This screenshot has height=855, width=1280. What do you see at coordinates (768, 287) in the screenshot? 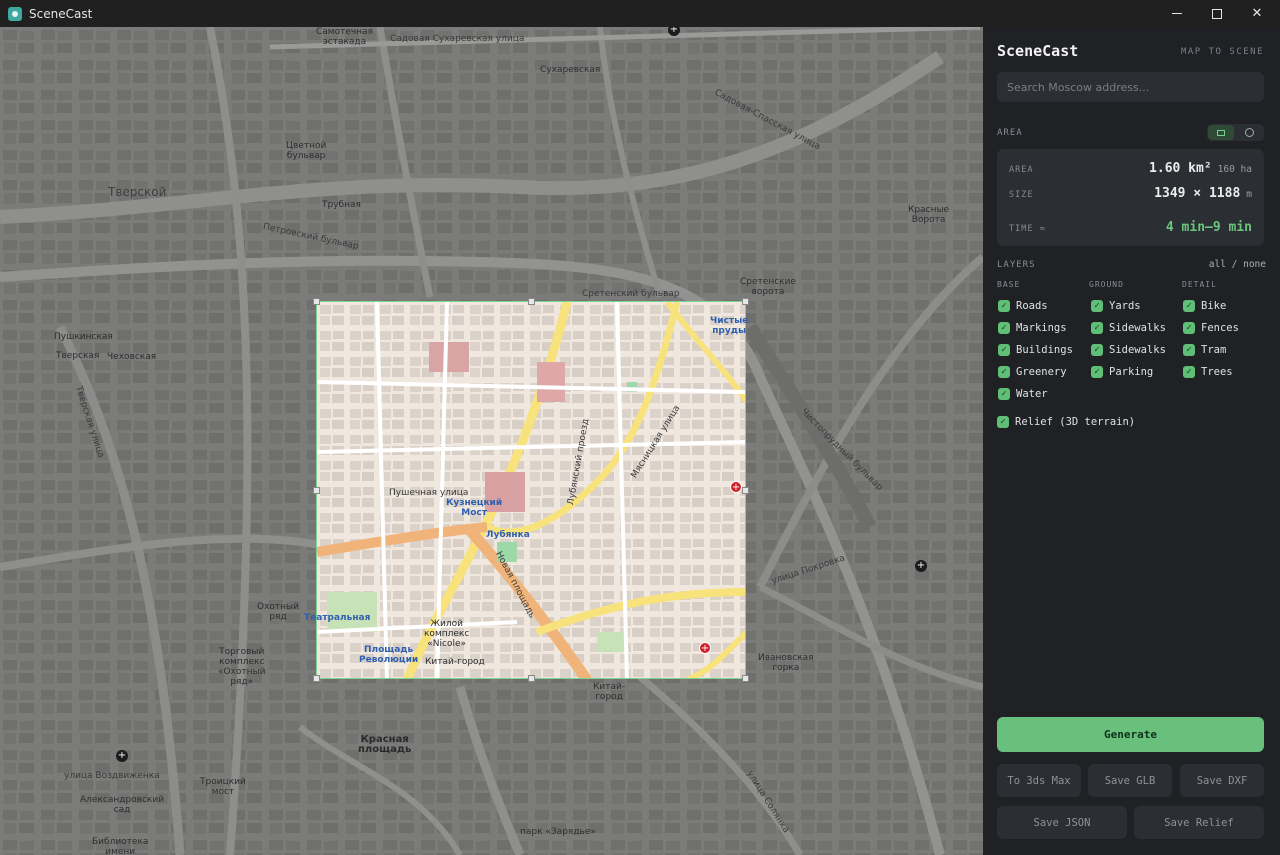
I see `map-label: Сретенские ворота` at bounding box center [768, 287].